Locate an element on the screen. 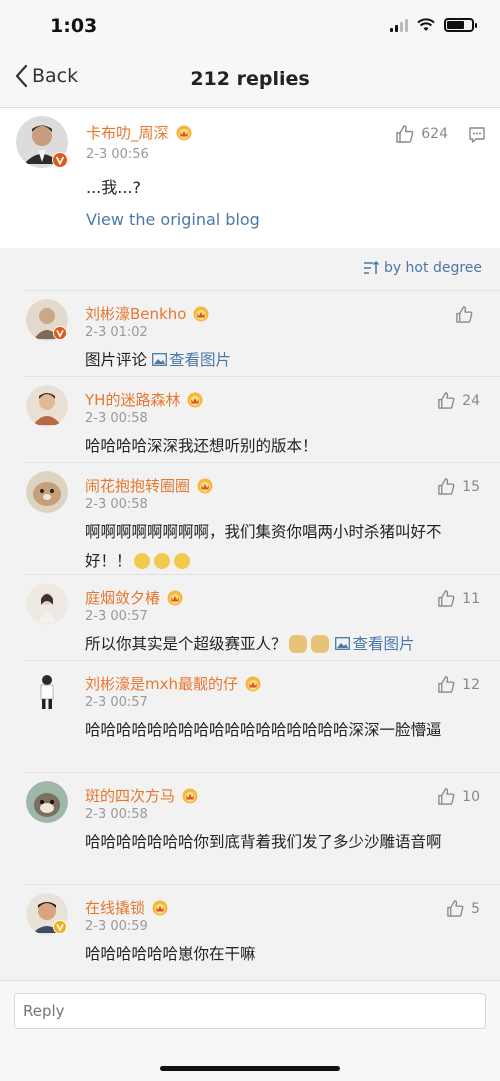 Image resolution: width=500 pixels, height=1081 pixels. like-count: 12 is located at coordinates (471, 684).